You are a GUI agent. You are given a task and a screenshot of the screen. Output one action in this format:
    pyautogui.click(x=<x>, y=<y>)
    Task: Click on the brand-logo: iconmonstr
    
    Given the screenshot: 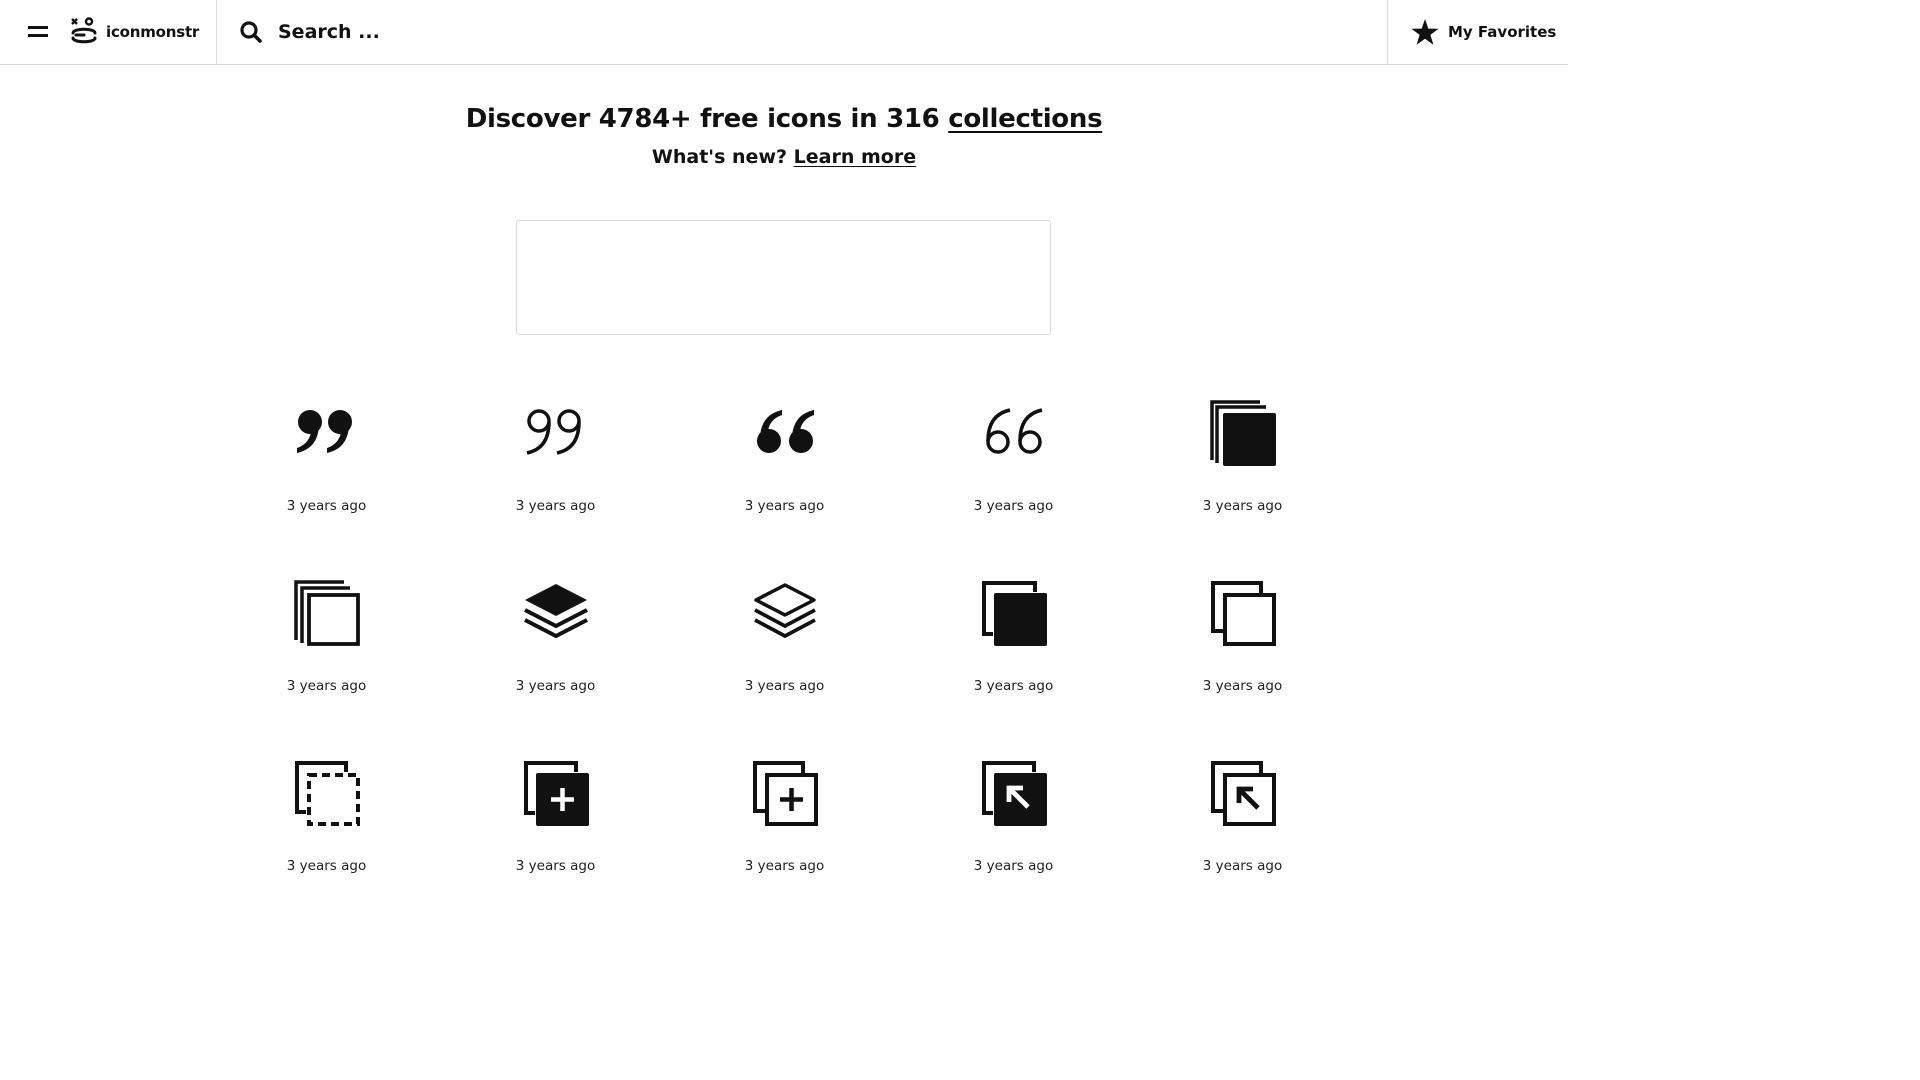 What is the action you would take?
    pyautogui.click(x=134, y=32)
    